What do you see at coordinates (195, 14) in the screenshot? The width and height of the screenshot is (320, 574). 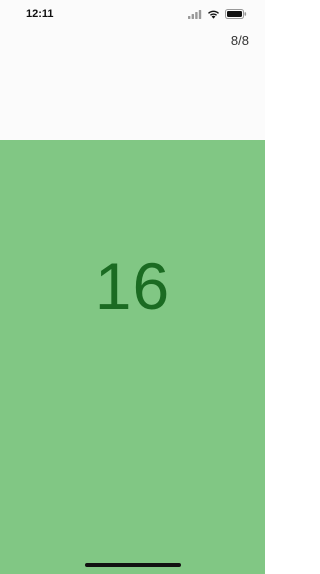 I see `signal-icon` at bounding box center [195, 14].